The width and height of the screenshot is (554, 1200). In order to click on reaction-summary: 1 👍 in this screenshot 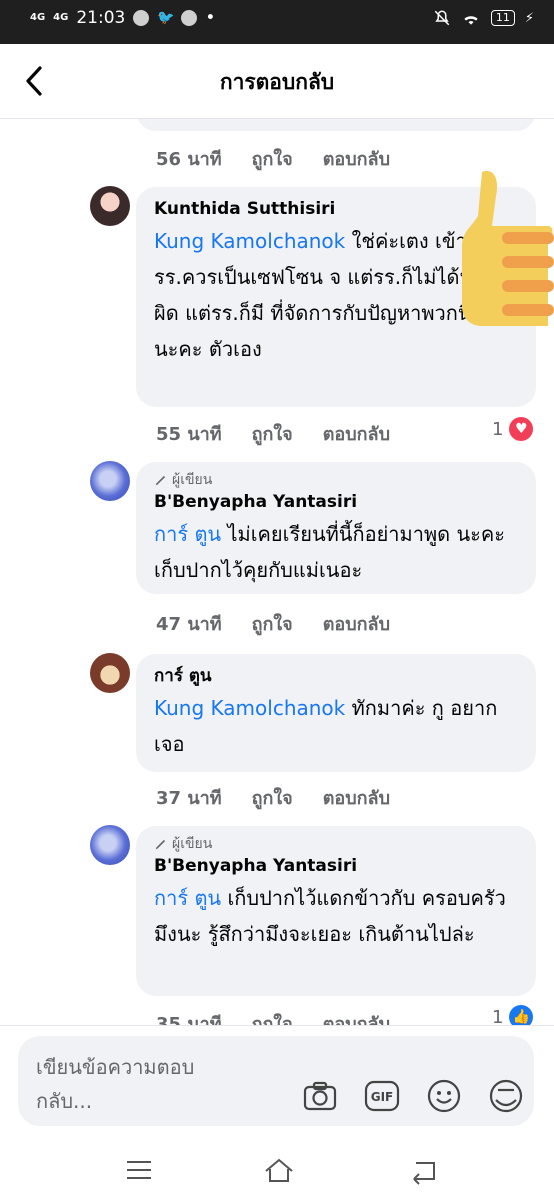, I will do `click(513, 1015)`.